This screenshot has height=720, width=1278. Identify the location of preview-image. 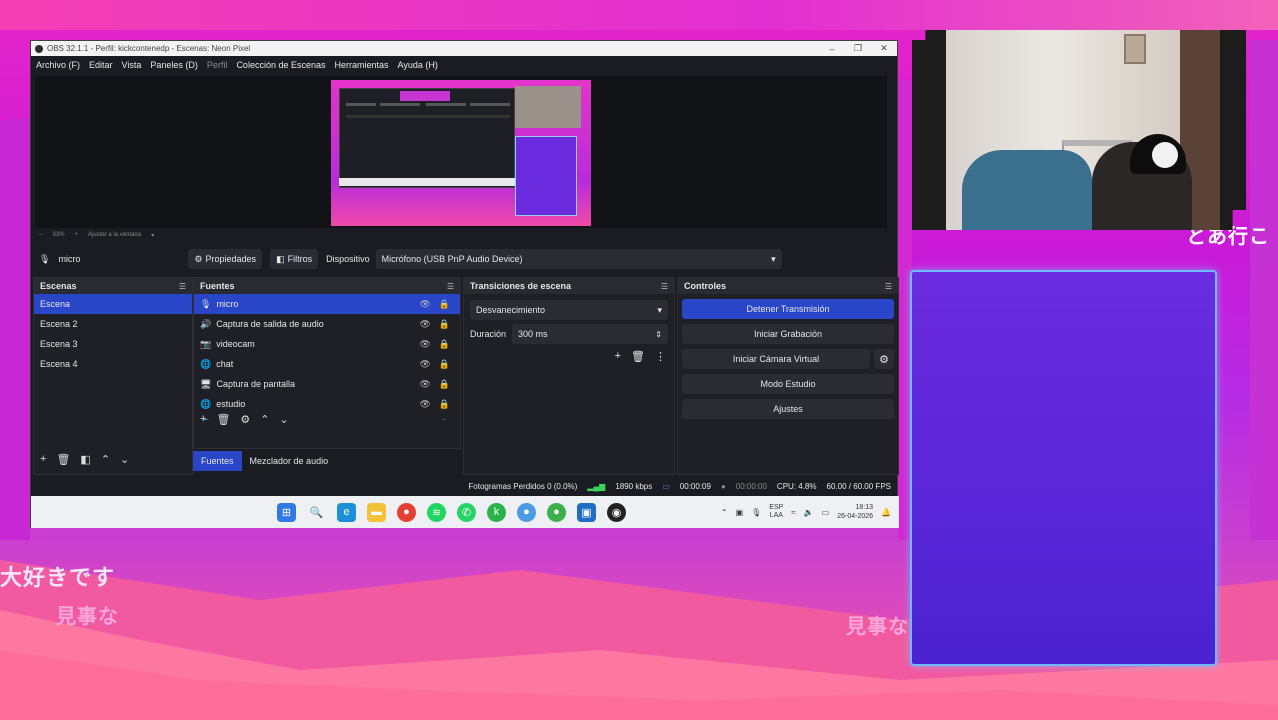
(461, 153).